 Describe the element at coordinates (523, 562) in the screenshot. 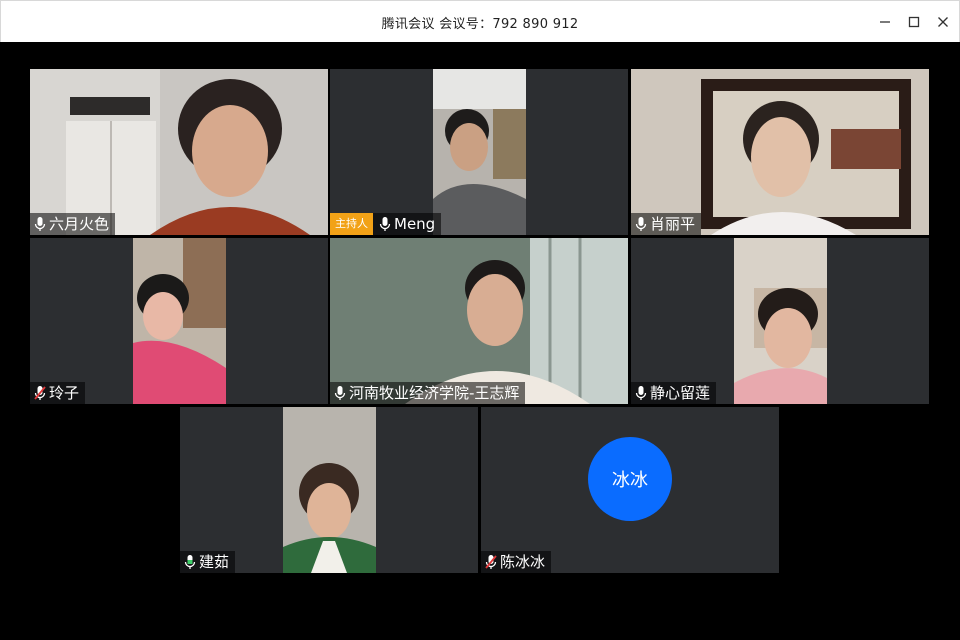

I see `participant-name: 陈冰冰` at that location.